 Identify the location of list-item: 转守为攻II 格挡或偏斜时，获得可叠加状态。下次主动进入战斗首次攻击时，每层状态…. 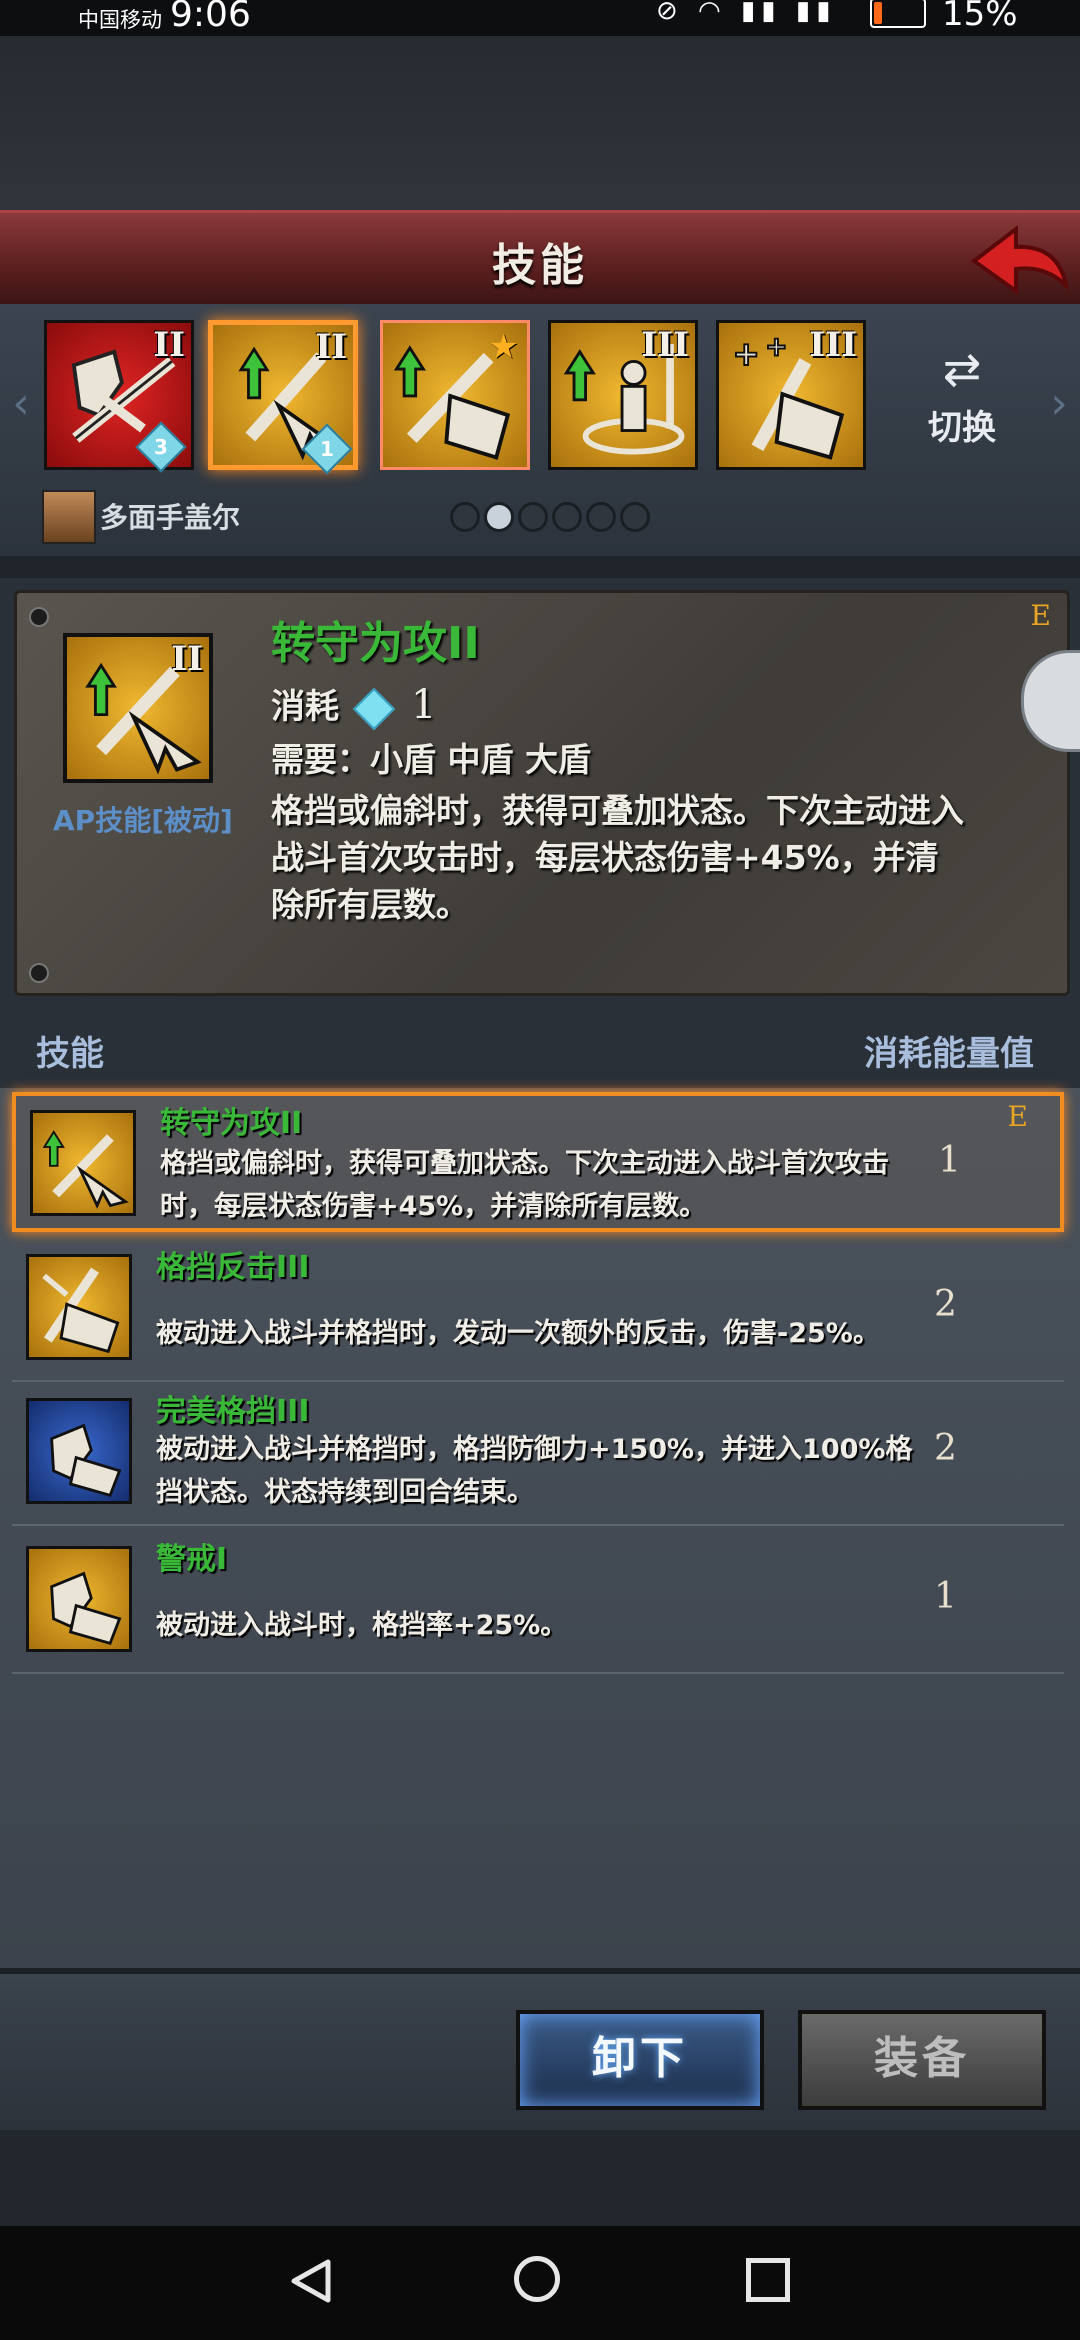
(538, 1162).